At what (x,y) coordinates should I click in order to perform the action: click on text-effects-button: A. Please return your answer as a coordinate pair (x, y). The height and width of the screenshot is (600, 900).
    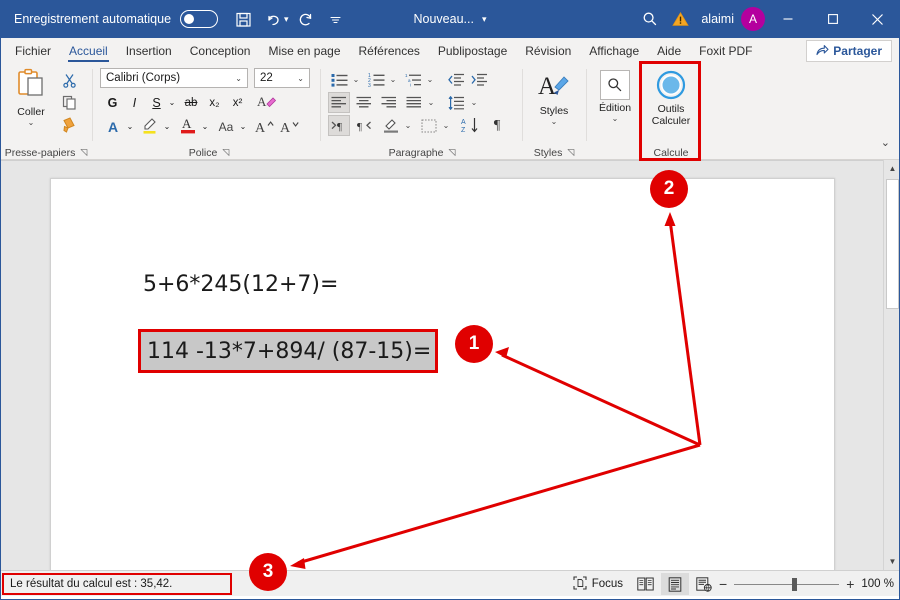
    Looking at the image, I should click on (113, 126).